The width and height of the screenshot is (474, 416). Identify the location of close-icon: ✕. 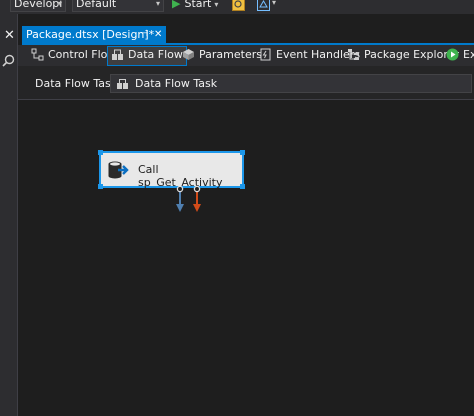
(9, 35).